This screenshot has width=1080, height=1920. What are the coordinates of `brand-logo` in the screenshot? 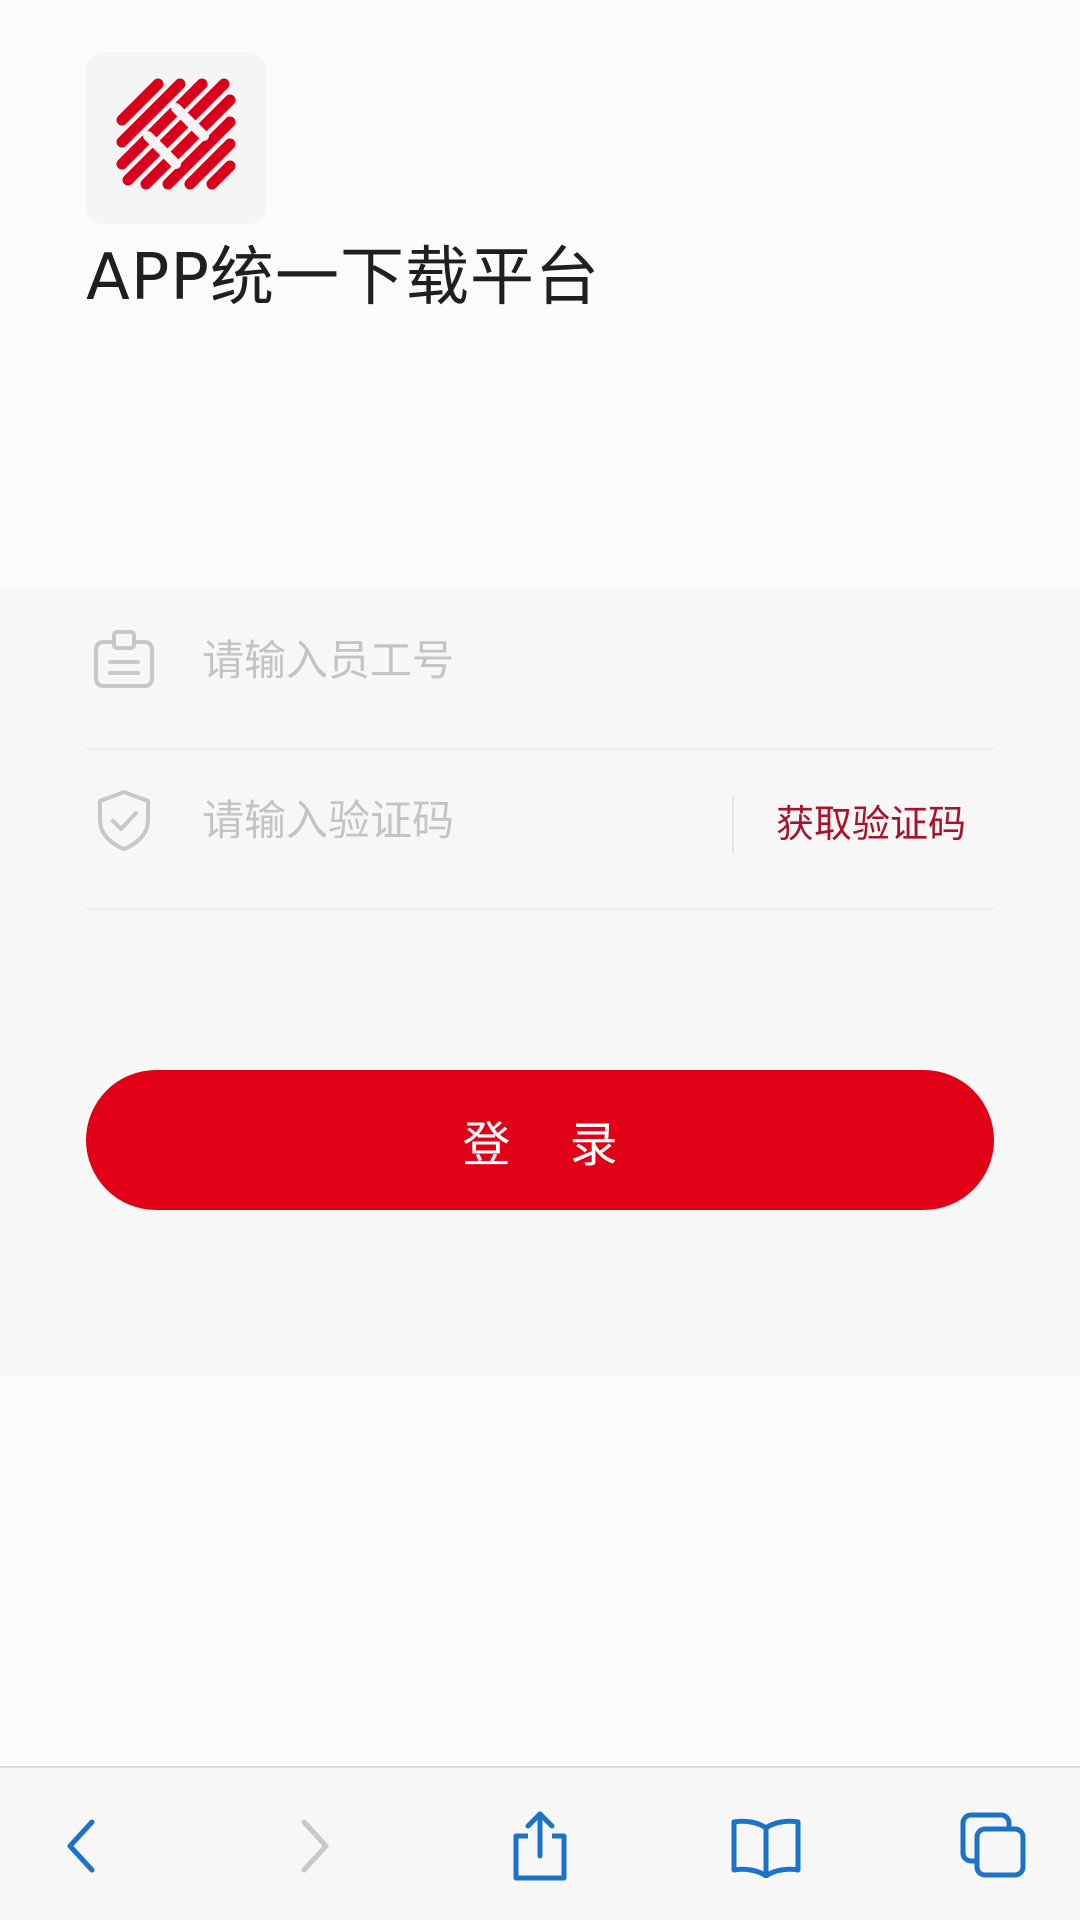 It's located at (176, 138).